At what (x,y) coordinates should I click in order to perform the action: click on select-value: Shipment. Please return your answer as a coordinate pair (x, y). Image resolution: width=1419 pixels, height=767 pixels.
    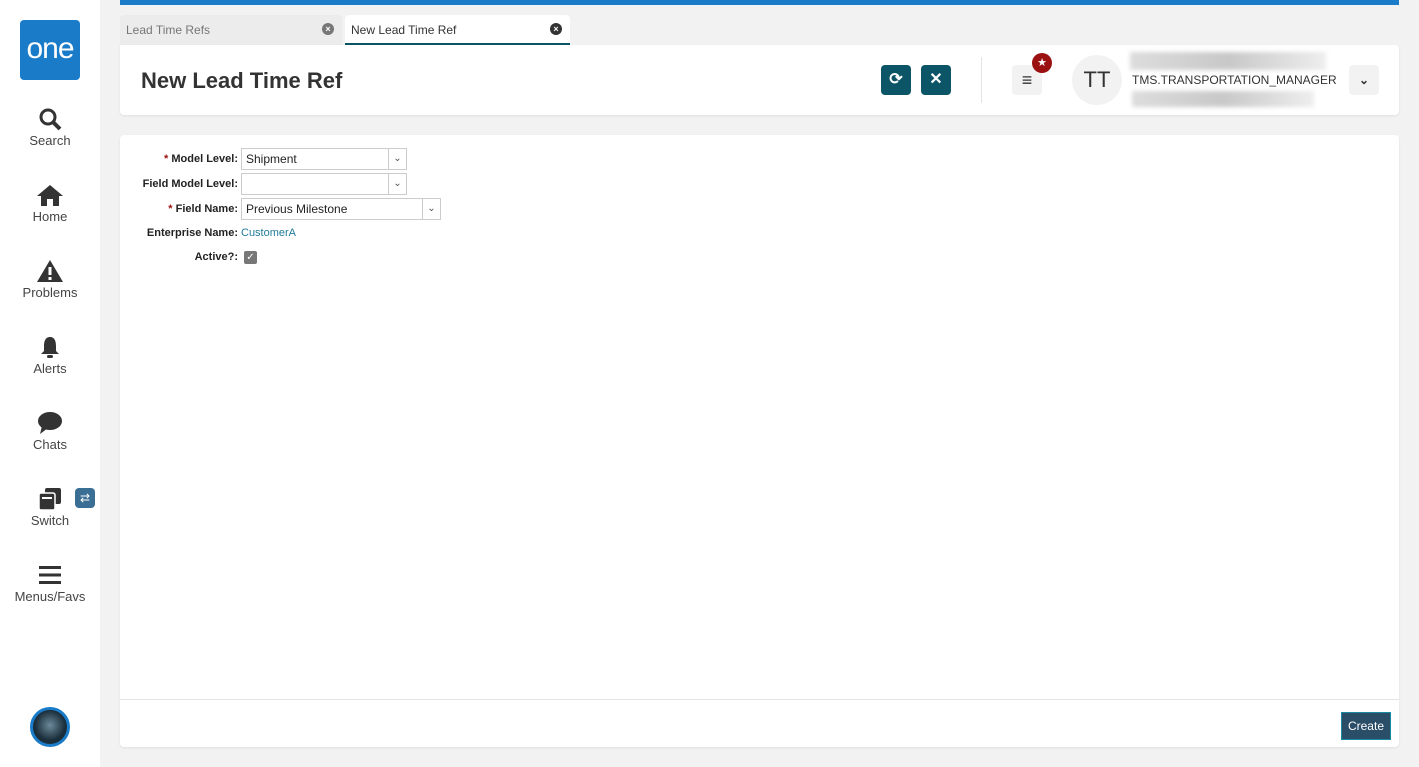
    Looking at the image, I should click on (271, 159).